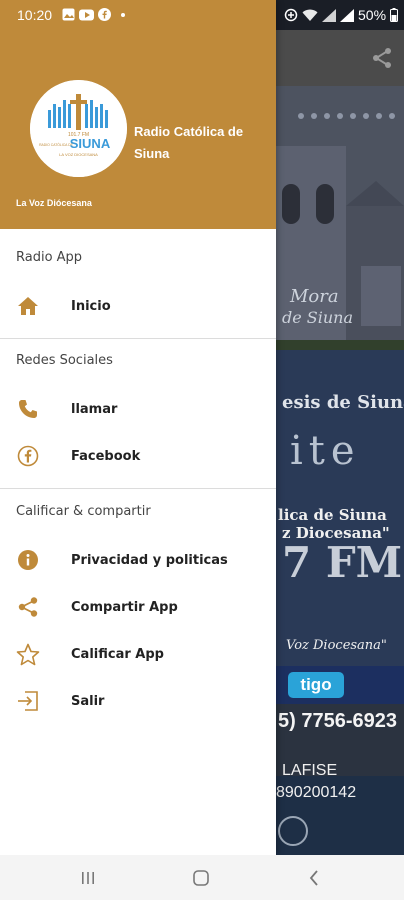 The image size is (404, 900). Describe the element at coordinates (83, 511) in the screenshot. I see `section-title-calificar-compartir: Calificar & compartir` at that location.